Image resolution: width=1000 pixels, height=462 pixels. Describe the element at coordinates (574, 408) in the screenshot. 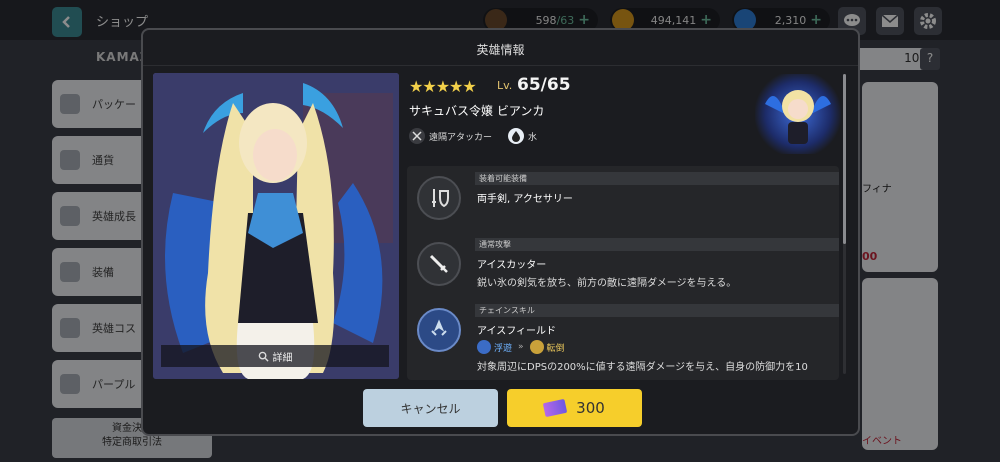

I see `purchase-button: 300` at that location.